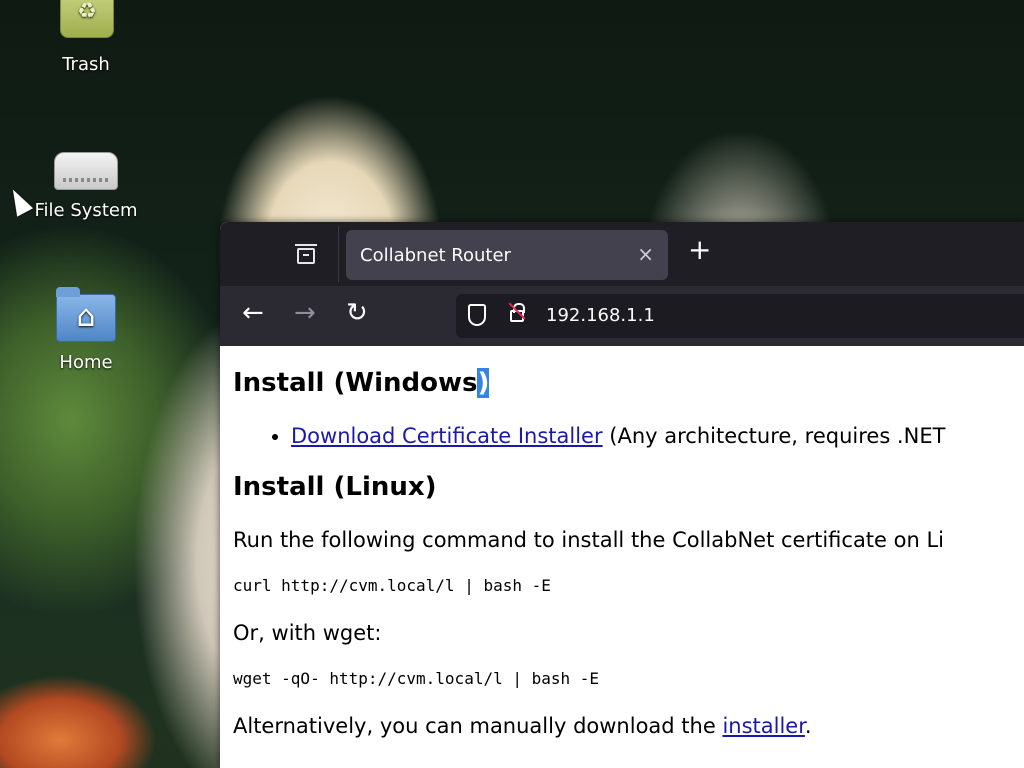 This screenshot has width=1024, height=768. Describe the element at coordinates (305, 313) in the screenshot. I see `forward-button: →` at that location.